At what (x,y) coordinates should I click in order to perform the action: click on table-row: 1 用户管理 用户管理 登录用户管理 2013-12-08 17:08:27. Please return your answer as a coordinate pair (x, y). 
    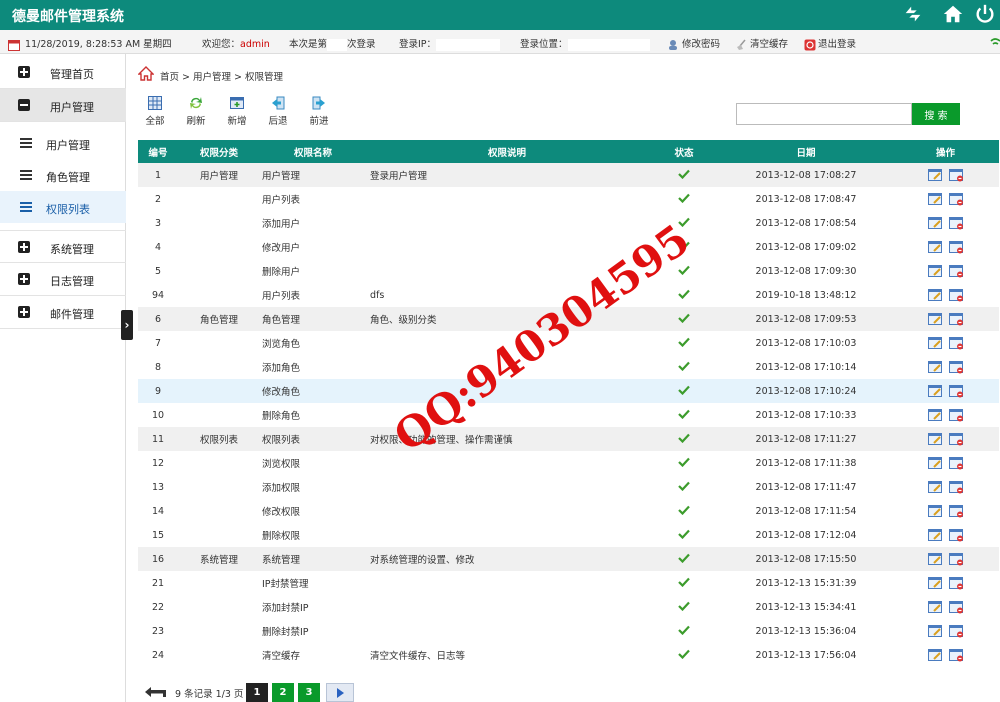
    Looking at the image, I should click on (568, 175).